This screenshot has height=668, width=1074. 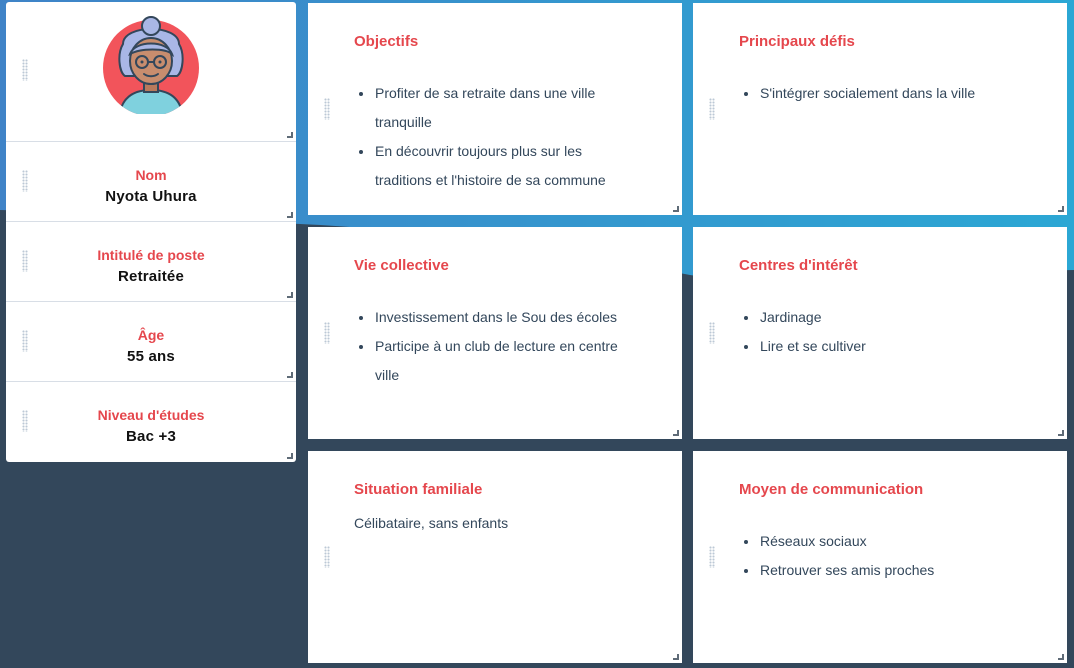 I want to click on field-value: 55 ans, so click(x=151, y=356).